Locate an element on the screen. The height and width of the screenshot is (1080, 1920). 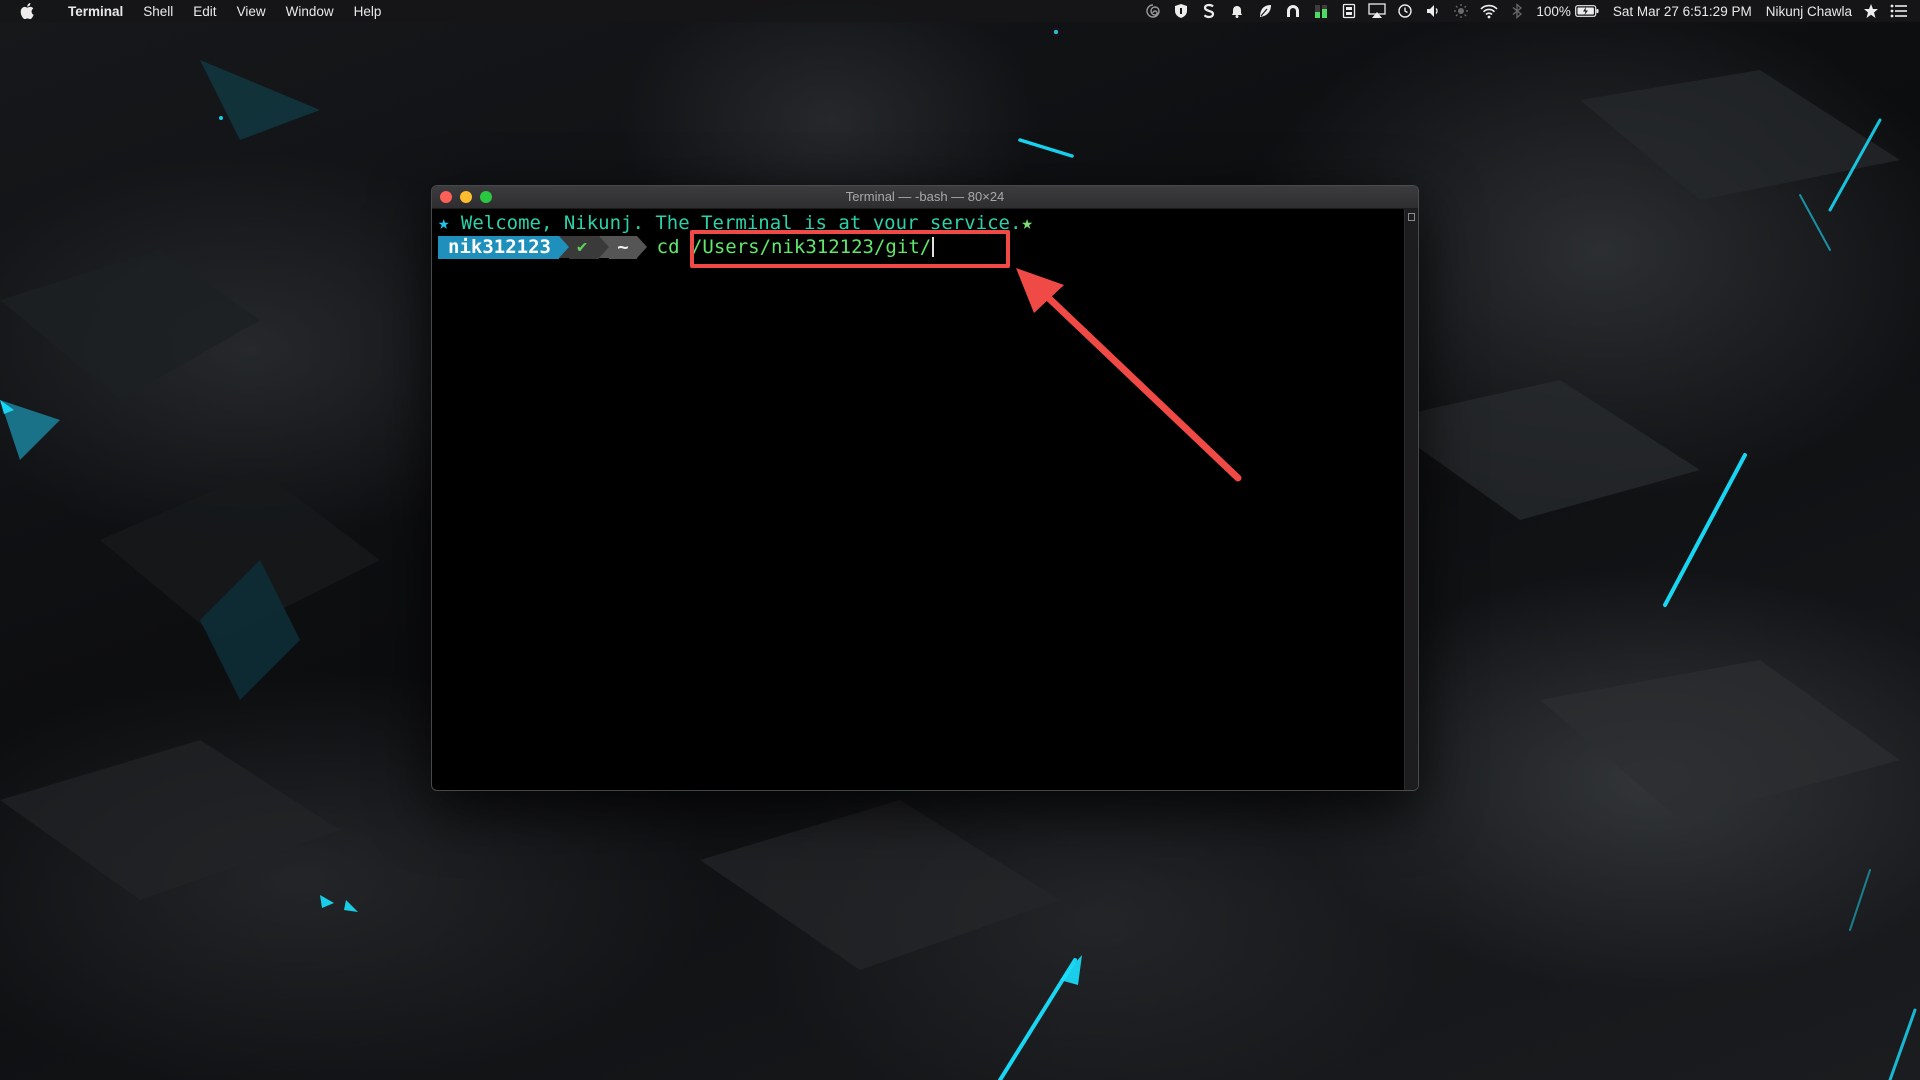
window-titlebar: Terminal — -bash — 80×24 is located at coordinates (925, 197).